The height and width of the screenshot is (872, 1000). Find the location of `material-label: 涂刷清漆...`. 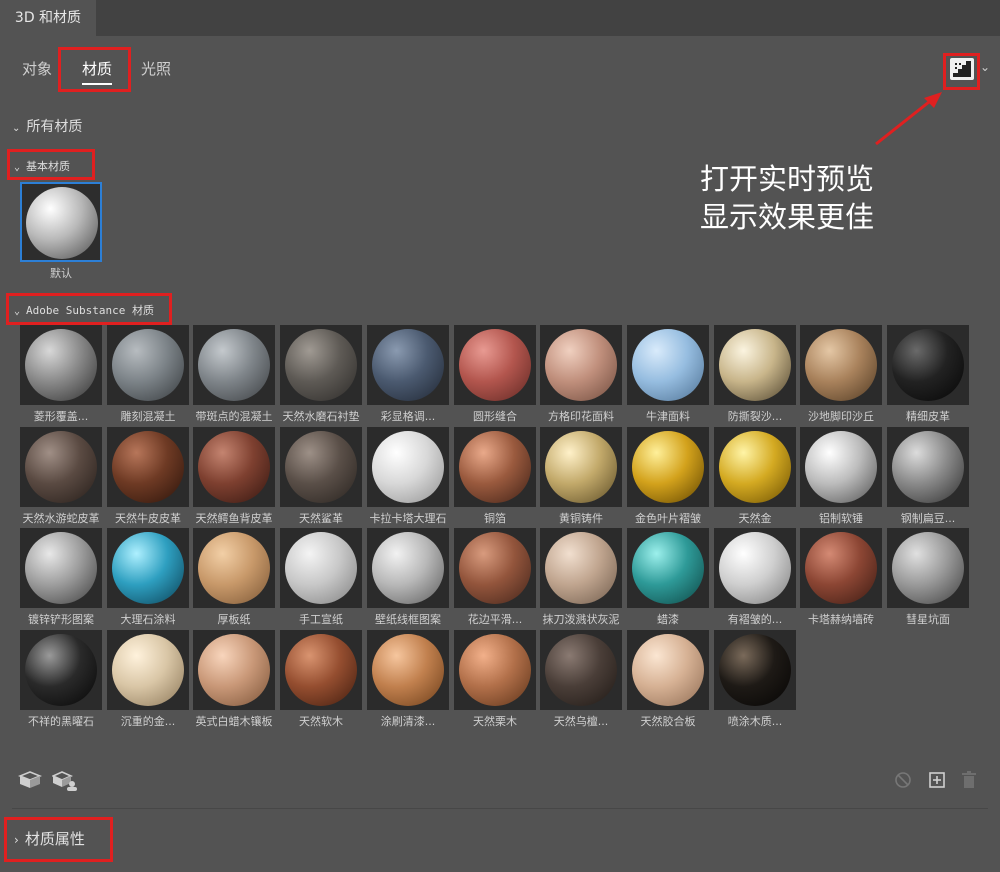

material-label: 涂刷清漆... is located at coordinates (408, 721).